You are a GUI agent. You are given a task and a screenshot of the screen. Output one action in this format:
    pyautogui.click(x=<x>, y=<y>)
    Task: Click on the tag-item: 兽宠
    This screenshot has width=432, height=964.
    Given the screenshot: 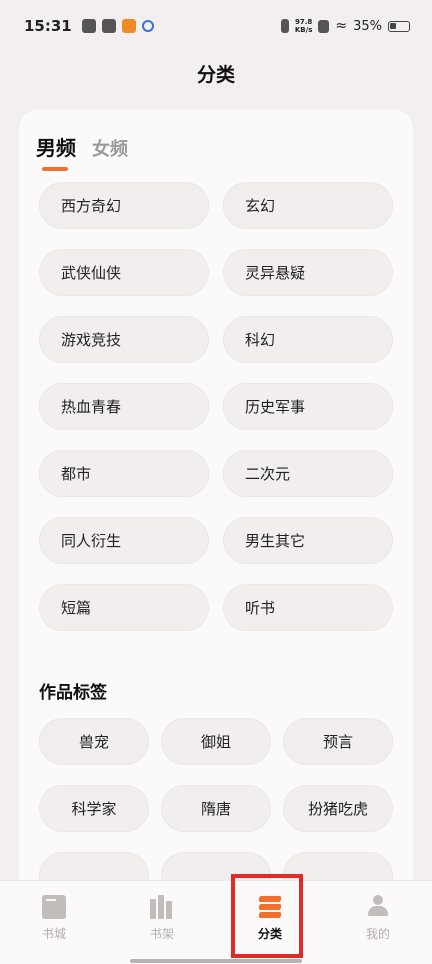 What is the action you would take?
    pyautogui.click(x=94, y=741)
    